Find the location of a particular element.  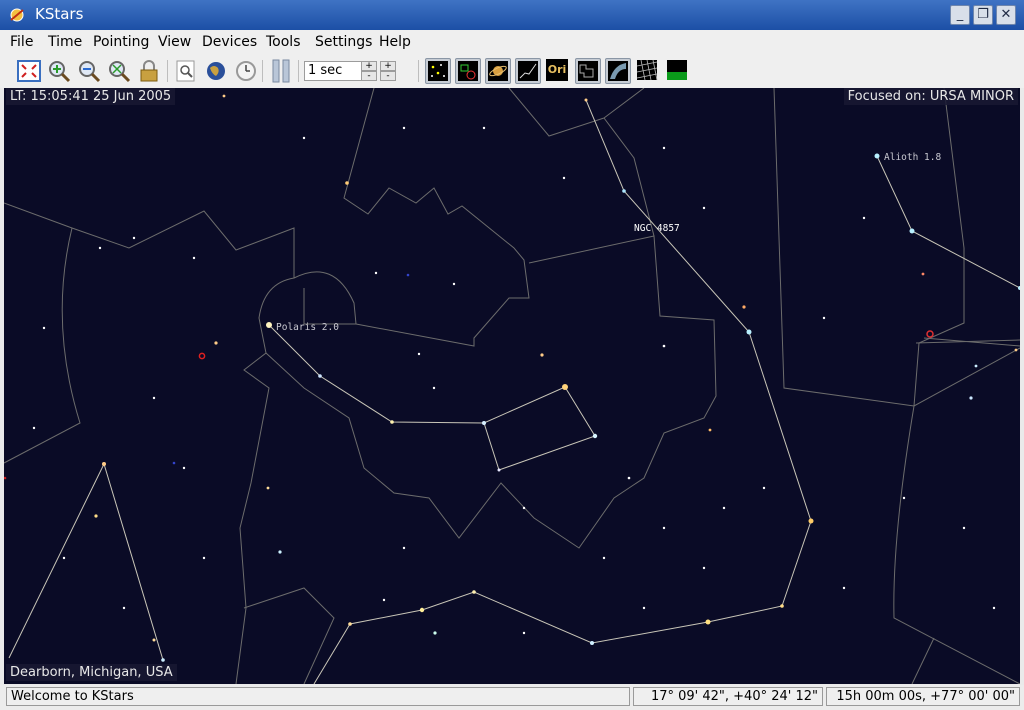

time-step-input: 1 sec is located at coordinates (333, 71).